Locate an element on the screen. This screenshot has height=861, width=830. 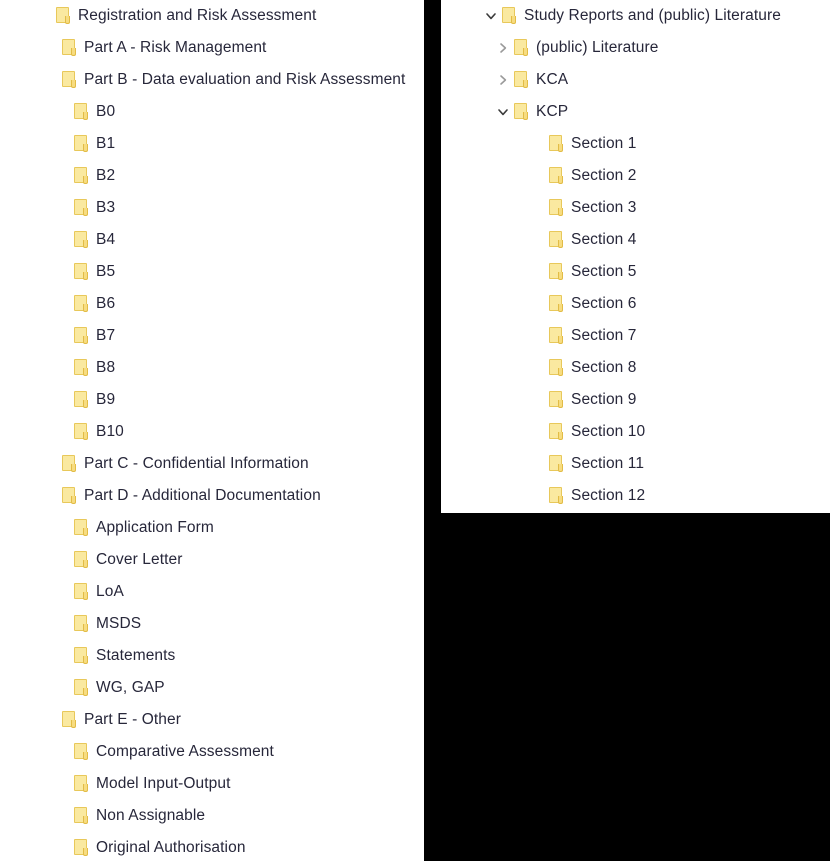
tree-item: Statements is located at coordinates (212, 656).